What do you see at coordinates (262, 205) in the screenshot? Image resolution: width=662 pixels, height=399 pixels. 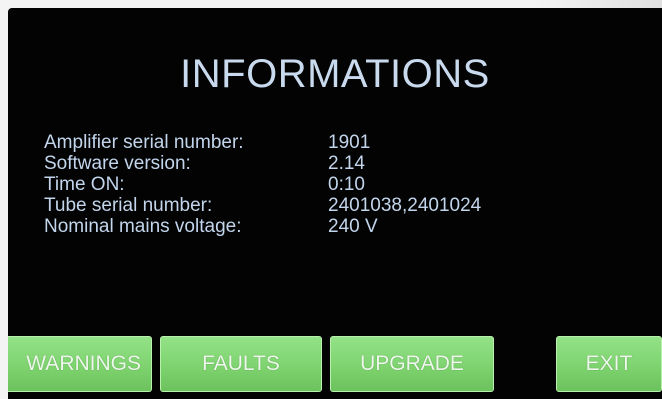 I see `info-row-tube-serial: Tube serial number: 2401038,2401024` at bounding box center [262, 205].